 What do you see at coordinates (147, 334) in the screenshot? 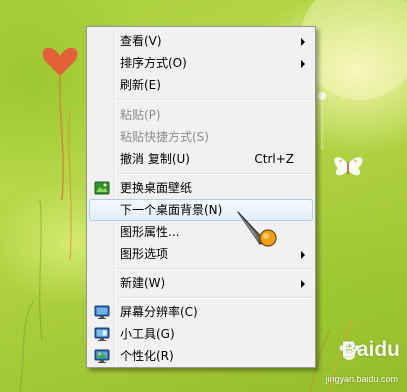
I see `menu-item-gadgets-label: 小工具(G)` at bounding box center [147, 334].